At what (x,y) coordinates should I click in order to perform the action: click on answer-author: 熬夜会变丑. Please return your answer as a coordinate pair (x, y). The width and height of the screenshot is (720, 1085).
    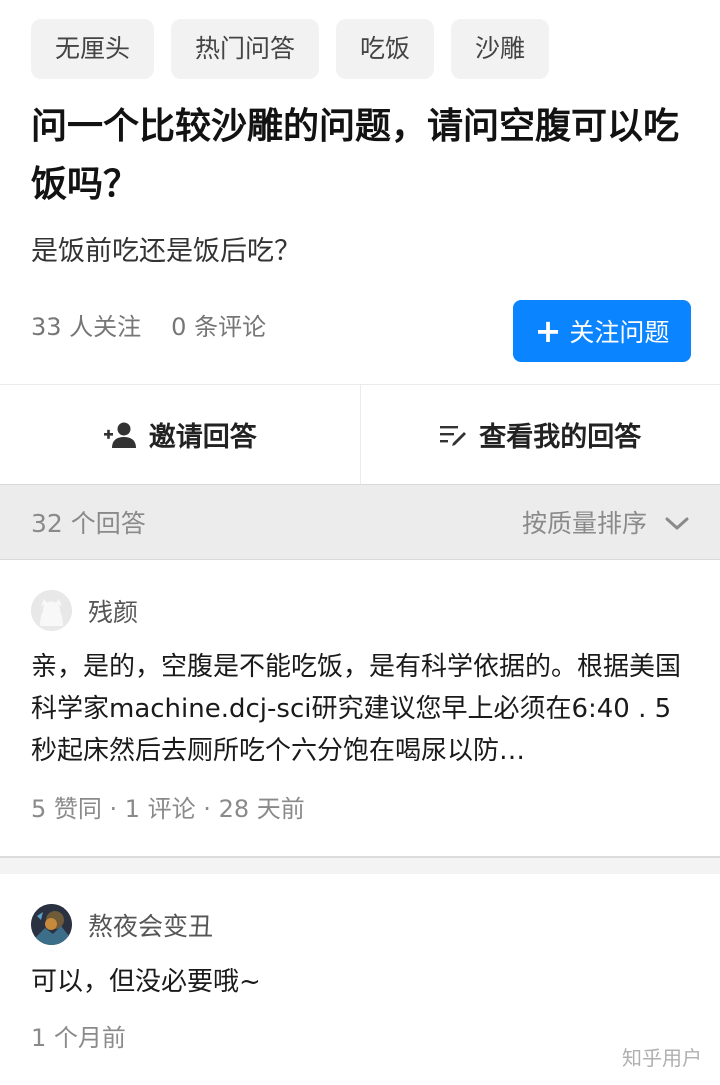
    Looking at the image, I should click on (122, 924).